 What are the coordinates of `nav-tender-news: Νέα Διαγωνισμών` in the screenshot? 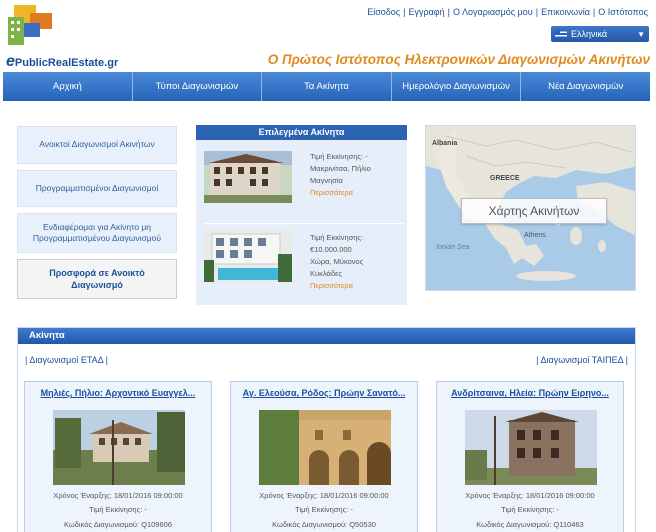 It's located at (585, 86).